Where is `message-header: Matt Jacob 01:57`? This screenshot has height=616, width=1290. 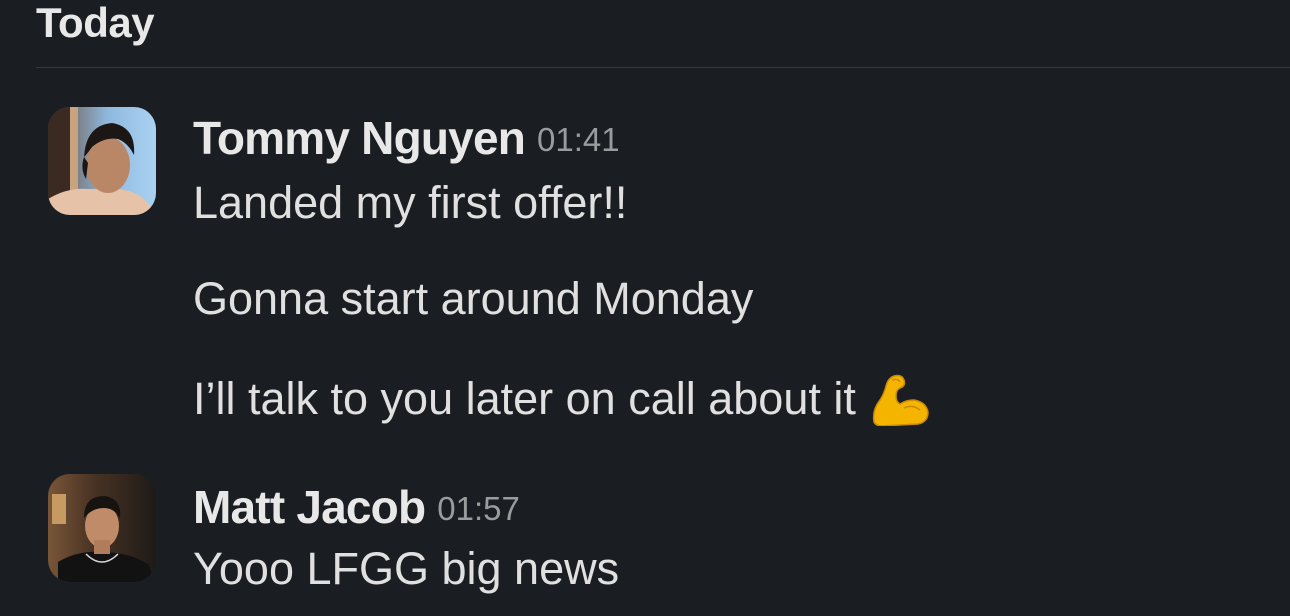 message-header: Matt Jacob 01:57 is located at coordinates (356, 507).